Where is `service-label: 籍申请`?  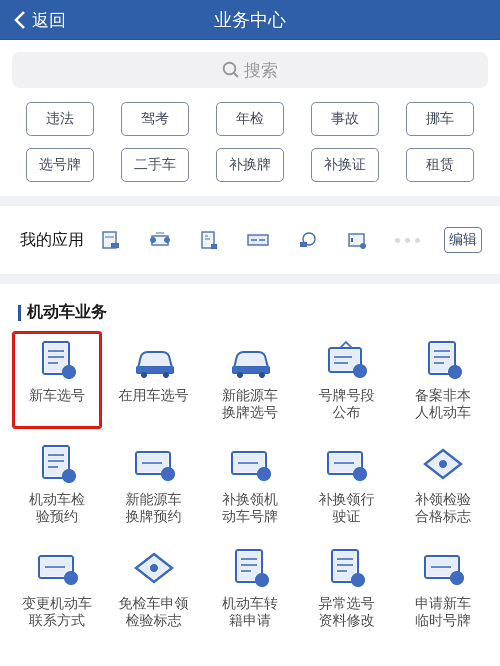
service-label: 籍申请 is located at coordinates (249, 621).